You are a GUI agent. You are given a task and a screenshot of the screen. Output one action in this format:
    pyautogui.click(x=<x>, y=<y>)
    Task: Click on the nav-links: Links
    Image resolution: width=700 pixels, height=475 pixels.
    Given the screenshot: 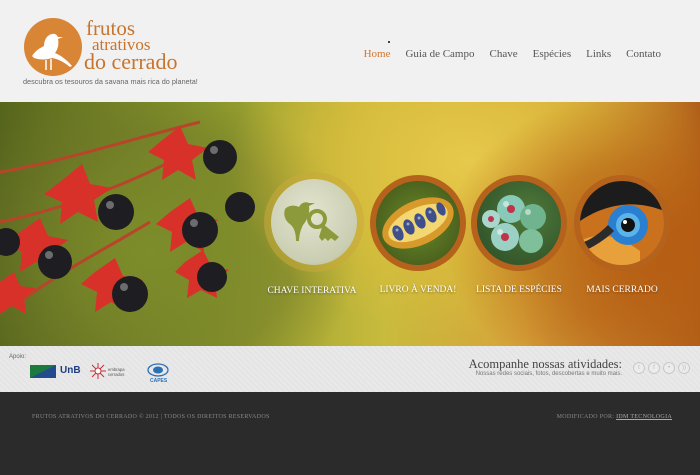 What is the action you would take?
    pyautogui.click(x=598, y=54)
    